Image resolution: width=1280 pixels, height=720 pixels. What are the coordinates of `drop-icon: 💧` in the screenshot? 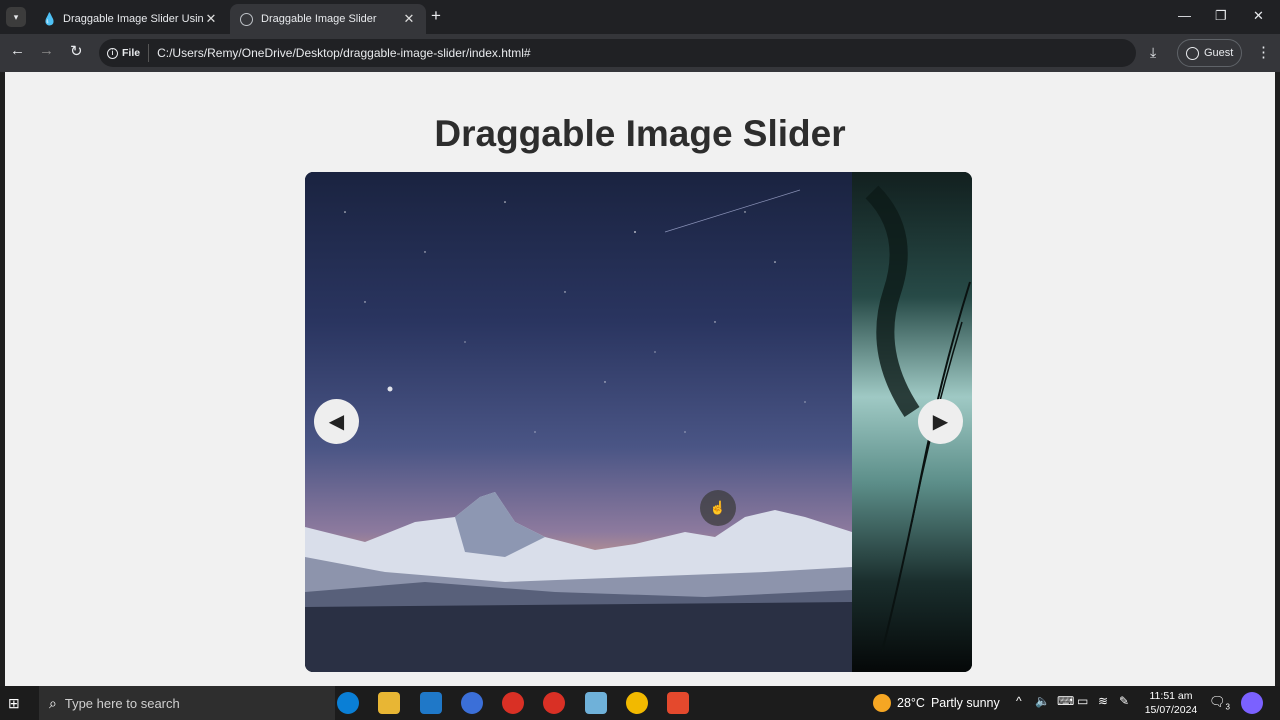 It's located at (49, 18).